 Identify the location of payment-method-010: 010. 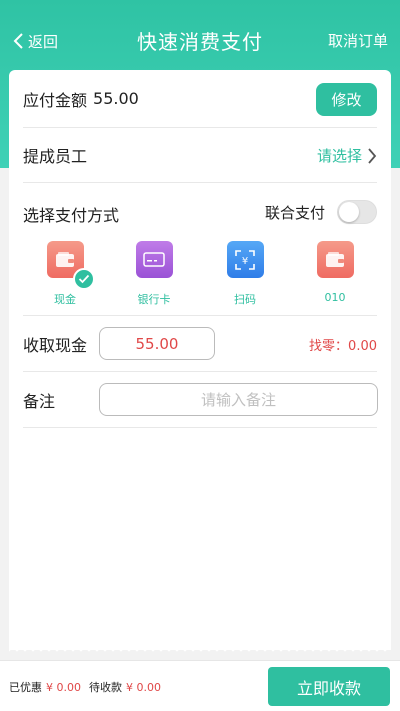
(335, 272).